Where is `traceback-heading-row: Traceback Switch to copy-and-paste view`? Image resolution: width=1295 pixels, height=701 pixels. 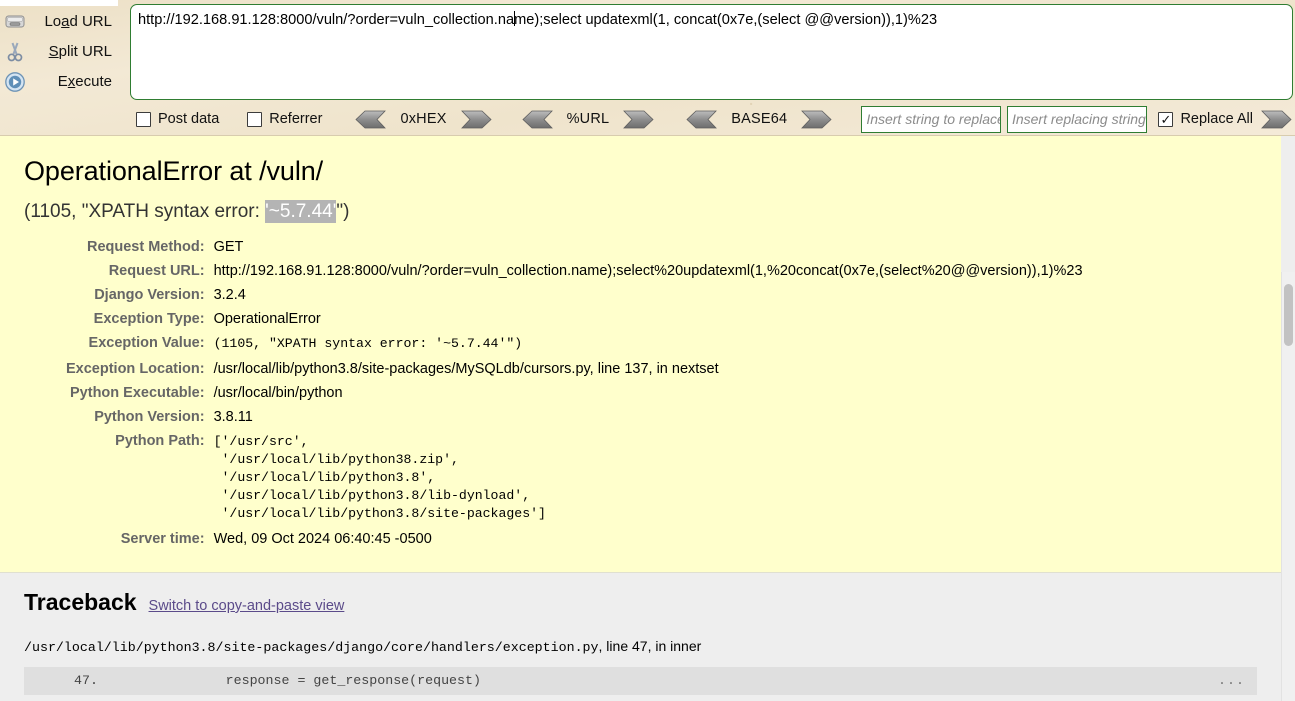 traceback-heading-row: Traceback Switch to copy-and-paste view is located at coordinates (649, 602).